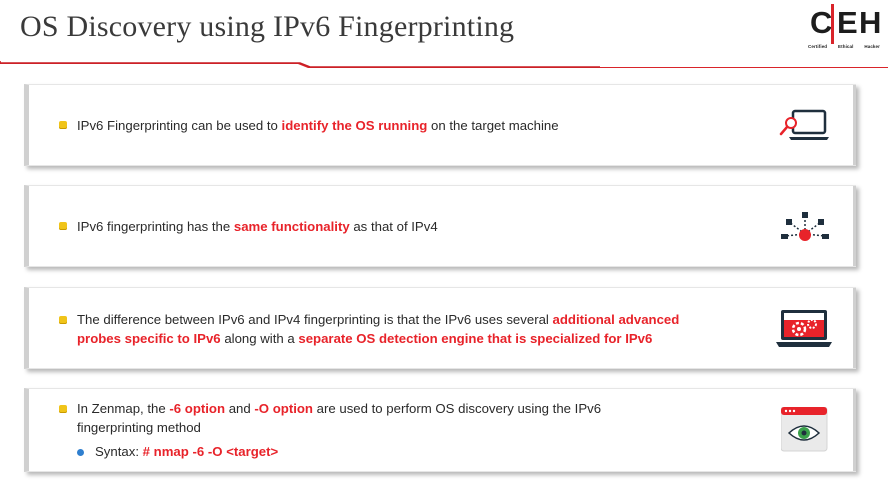  I want to click on logo-accent-bar, so click(832, 24).